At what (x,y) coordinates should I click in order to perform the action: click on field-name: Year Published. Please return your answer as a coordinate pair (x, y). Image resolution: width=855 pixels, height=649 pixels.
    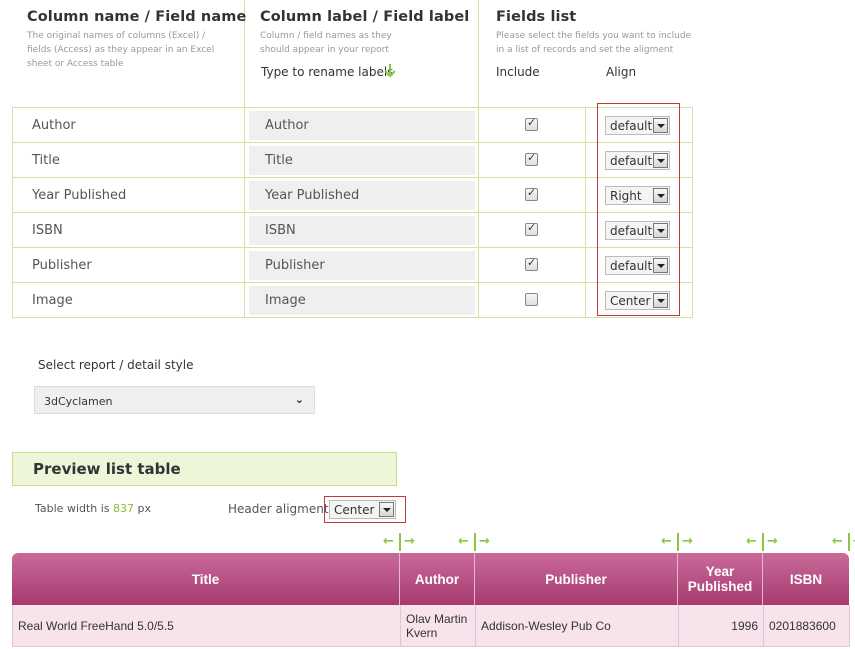
    Looking at the image, I should click on (79, 195).